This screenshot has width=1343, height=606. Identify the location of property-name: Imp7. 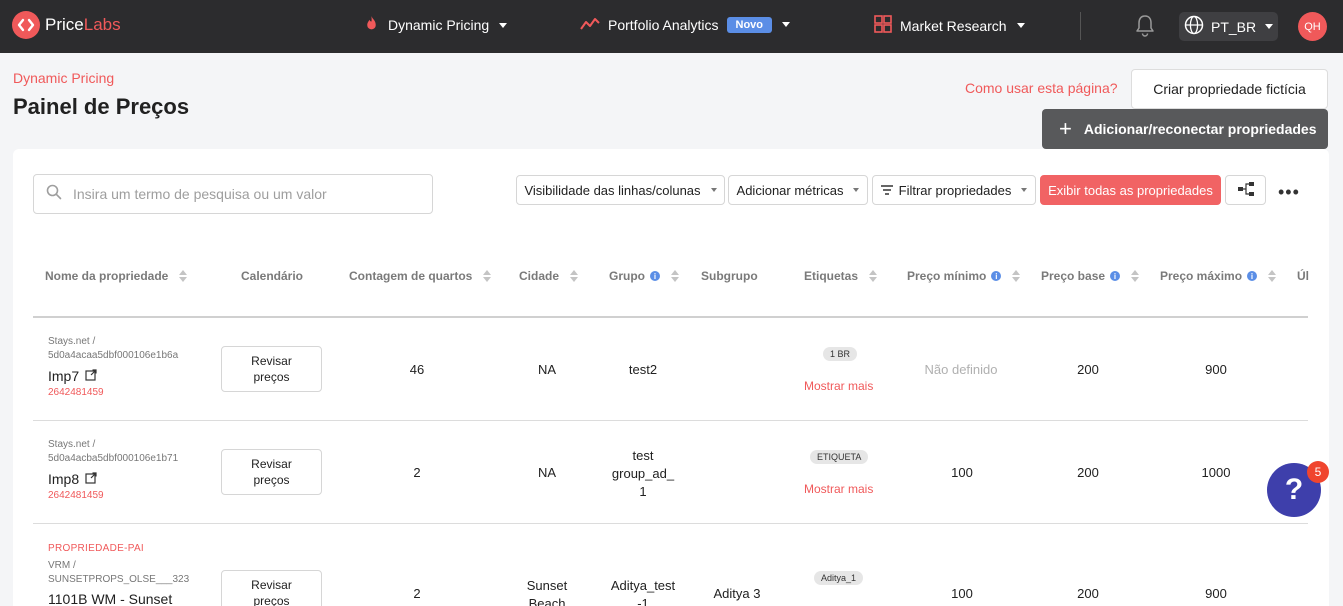
(64, 376).